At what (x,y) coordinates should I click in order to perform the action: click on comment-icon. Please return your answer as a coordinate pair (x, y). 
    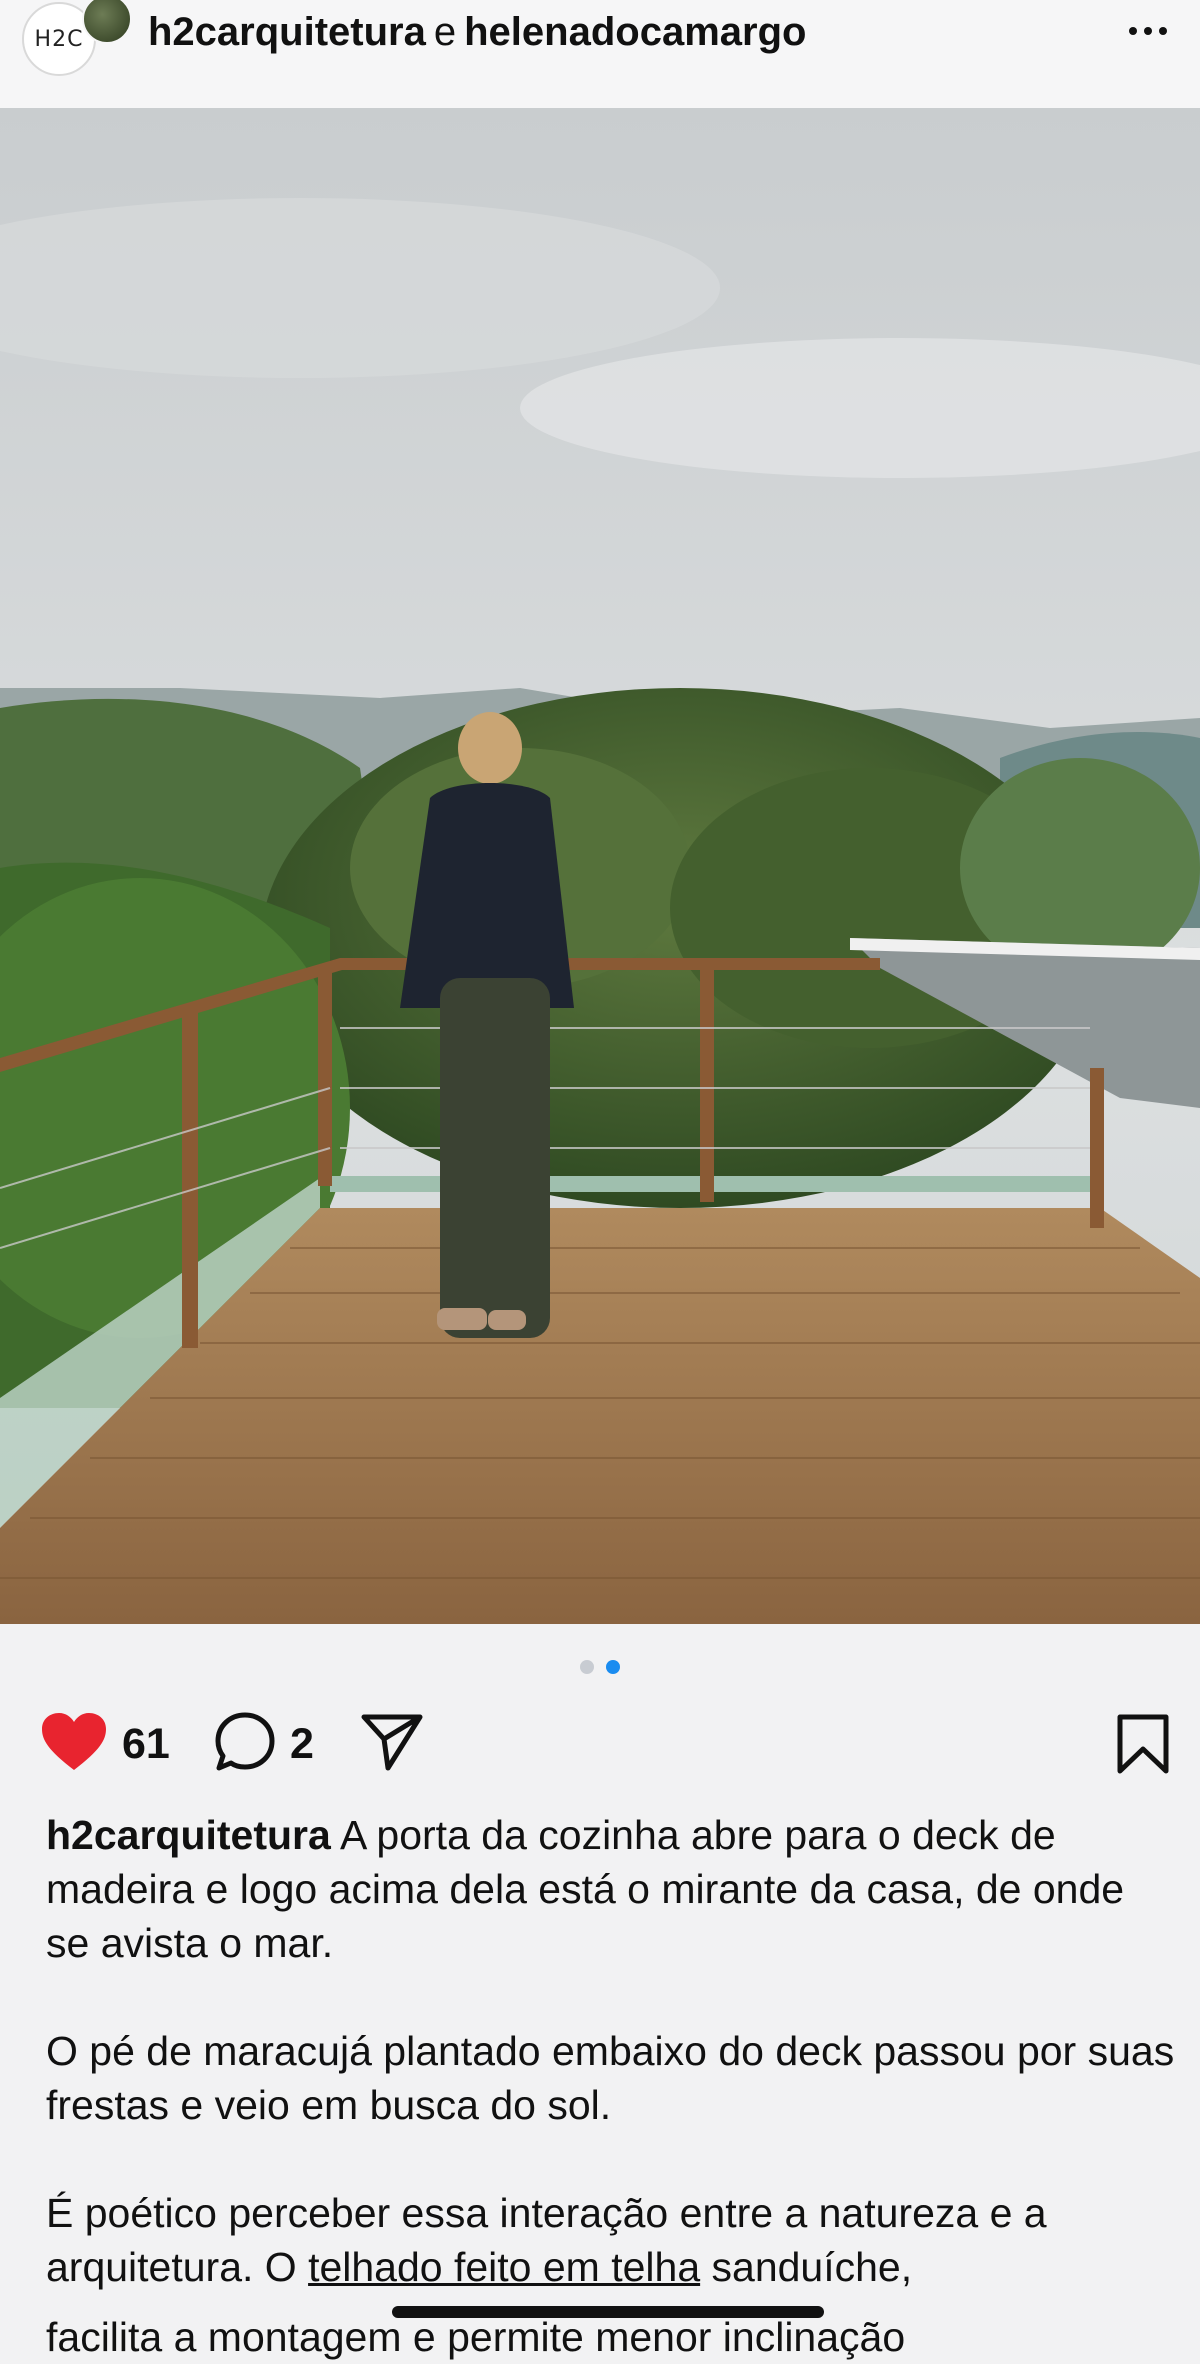
    Looking at the image, I should click on (245, 1744).